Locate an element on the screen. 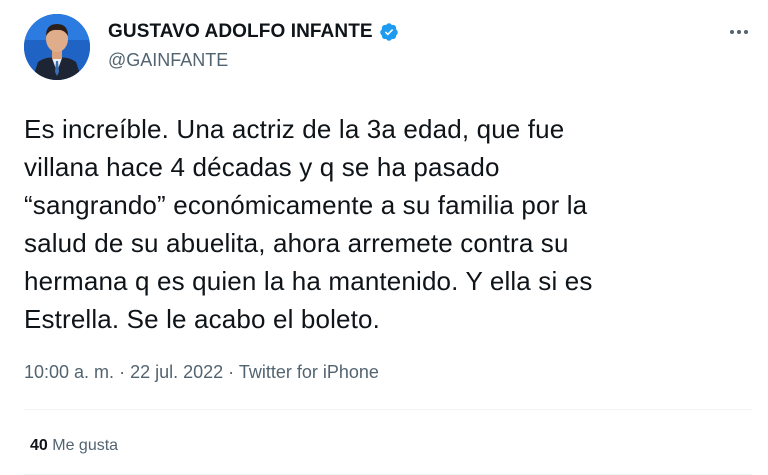 Image resolution: width=768 pixels, height=475 pixels. tweet-text-line: villana hace 4 décadas y q se ha pasado is located at coordinates (262, 167).